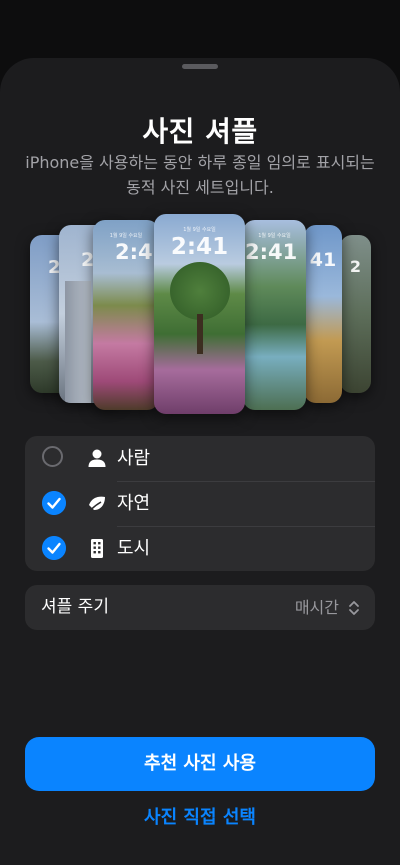  Describe the element at coordinates (200, 458) in the screenshot. I see `category-row-people: 사람` at that location.